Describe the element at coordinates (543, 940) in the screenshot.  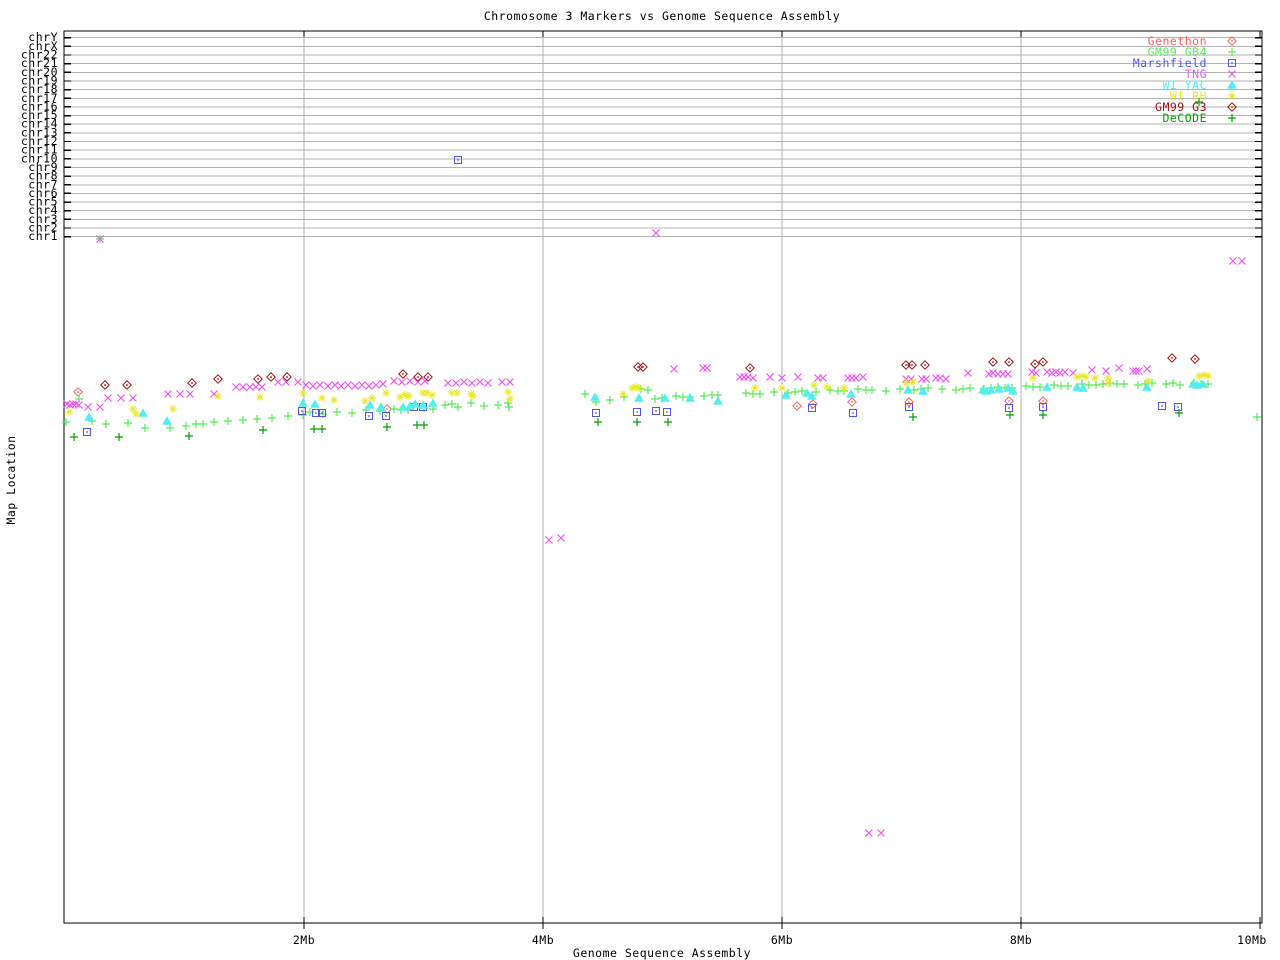
I see `x-tick-label: 4Mb` at that location.